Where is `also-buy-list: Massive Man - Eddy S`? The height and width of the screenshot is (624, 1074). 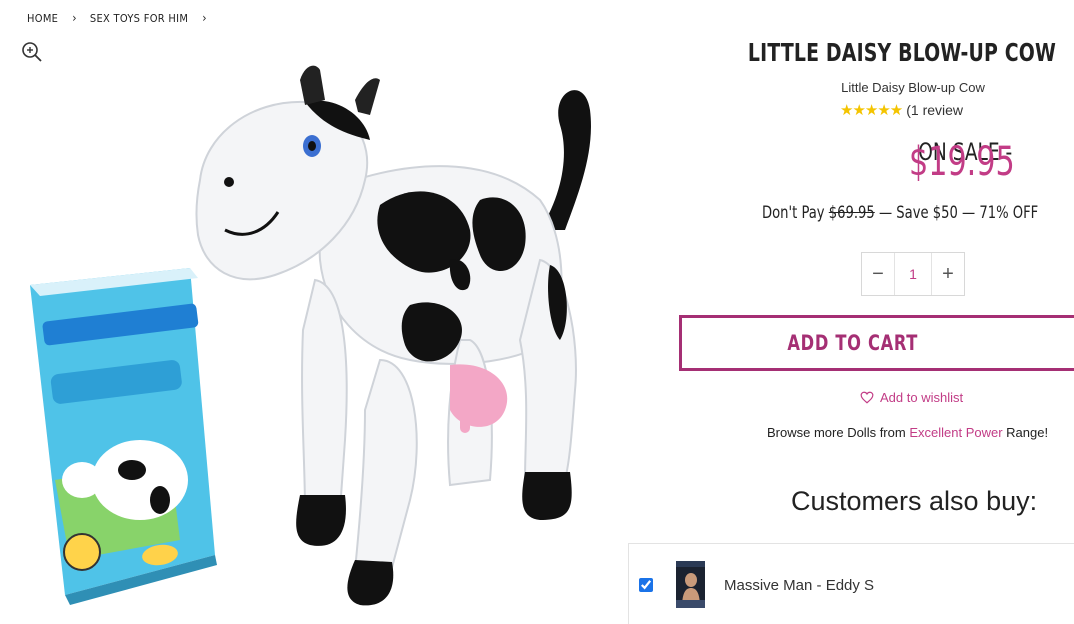
also-buy-list: Massive Man - Eddy S is located at coordinates (851, 583).